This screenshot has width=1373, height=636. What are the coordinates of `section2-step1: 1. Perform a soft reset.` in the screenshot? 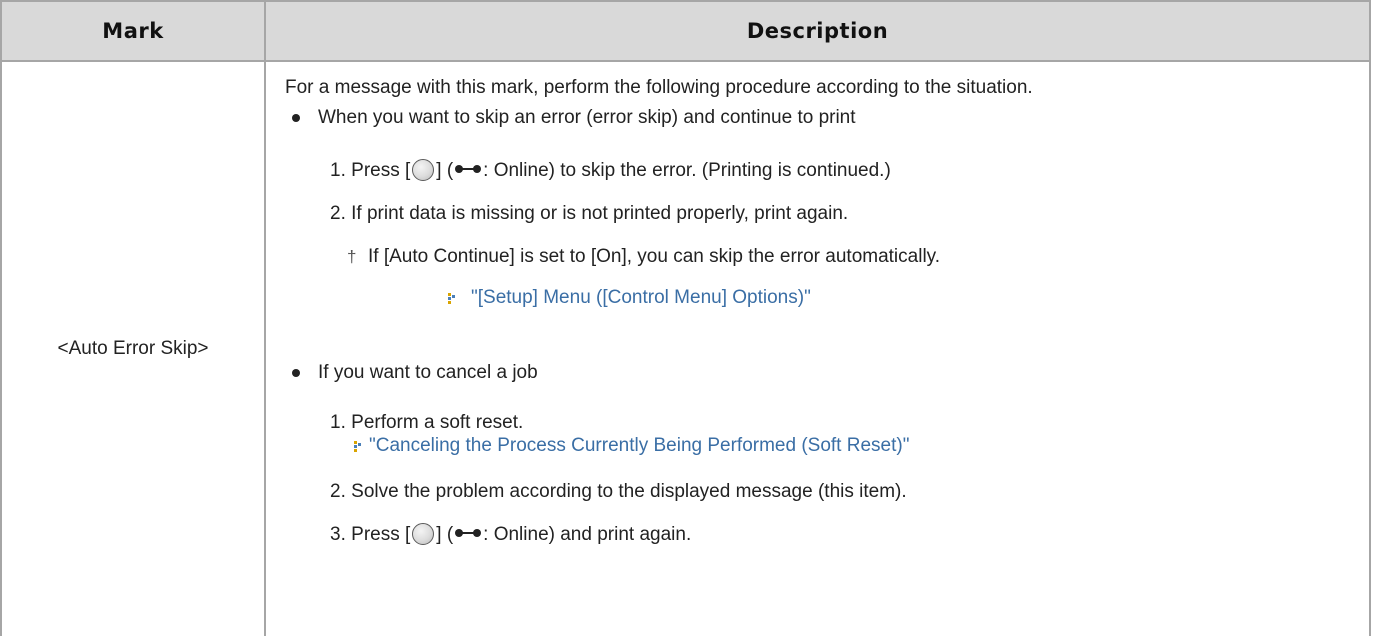 It's located at (426, 423).